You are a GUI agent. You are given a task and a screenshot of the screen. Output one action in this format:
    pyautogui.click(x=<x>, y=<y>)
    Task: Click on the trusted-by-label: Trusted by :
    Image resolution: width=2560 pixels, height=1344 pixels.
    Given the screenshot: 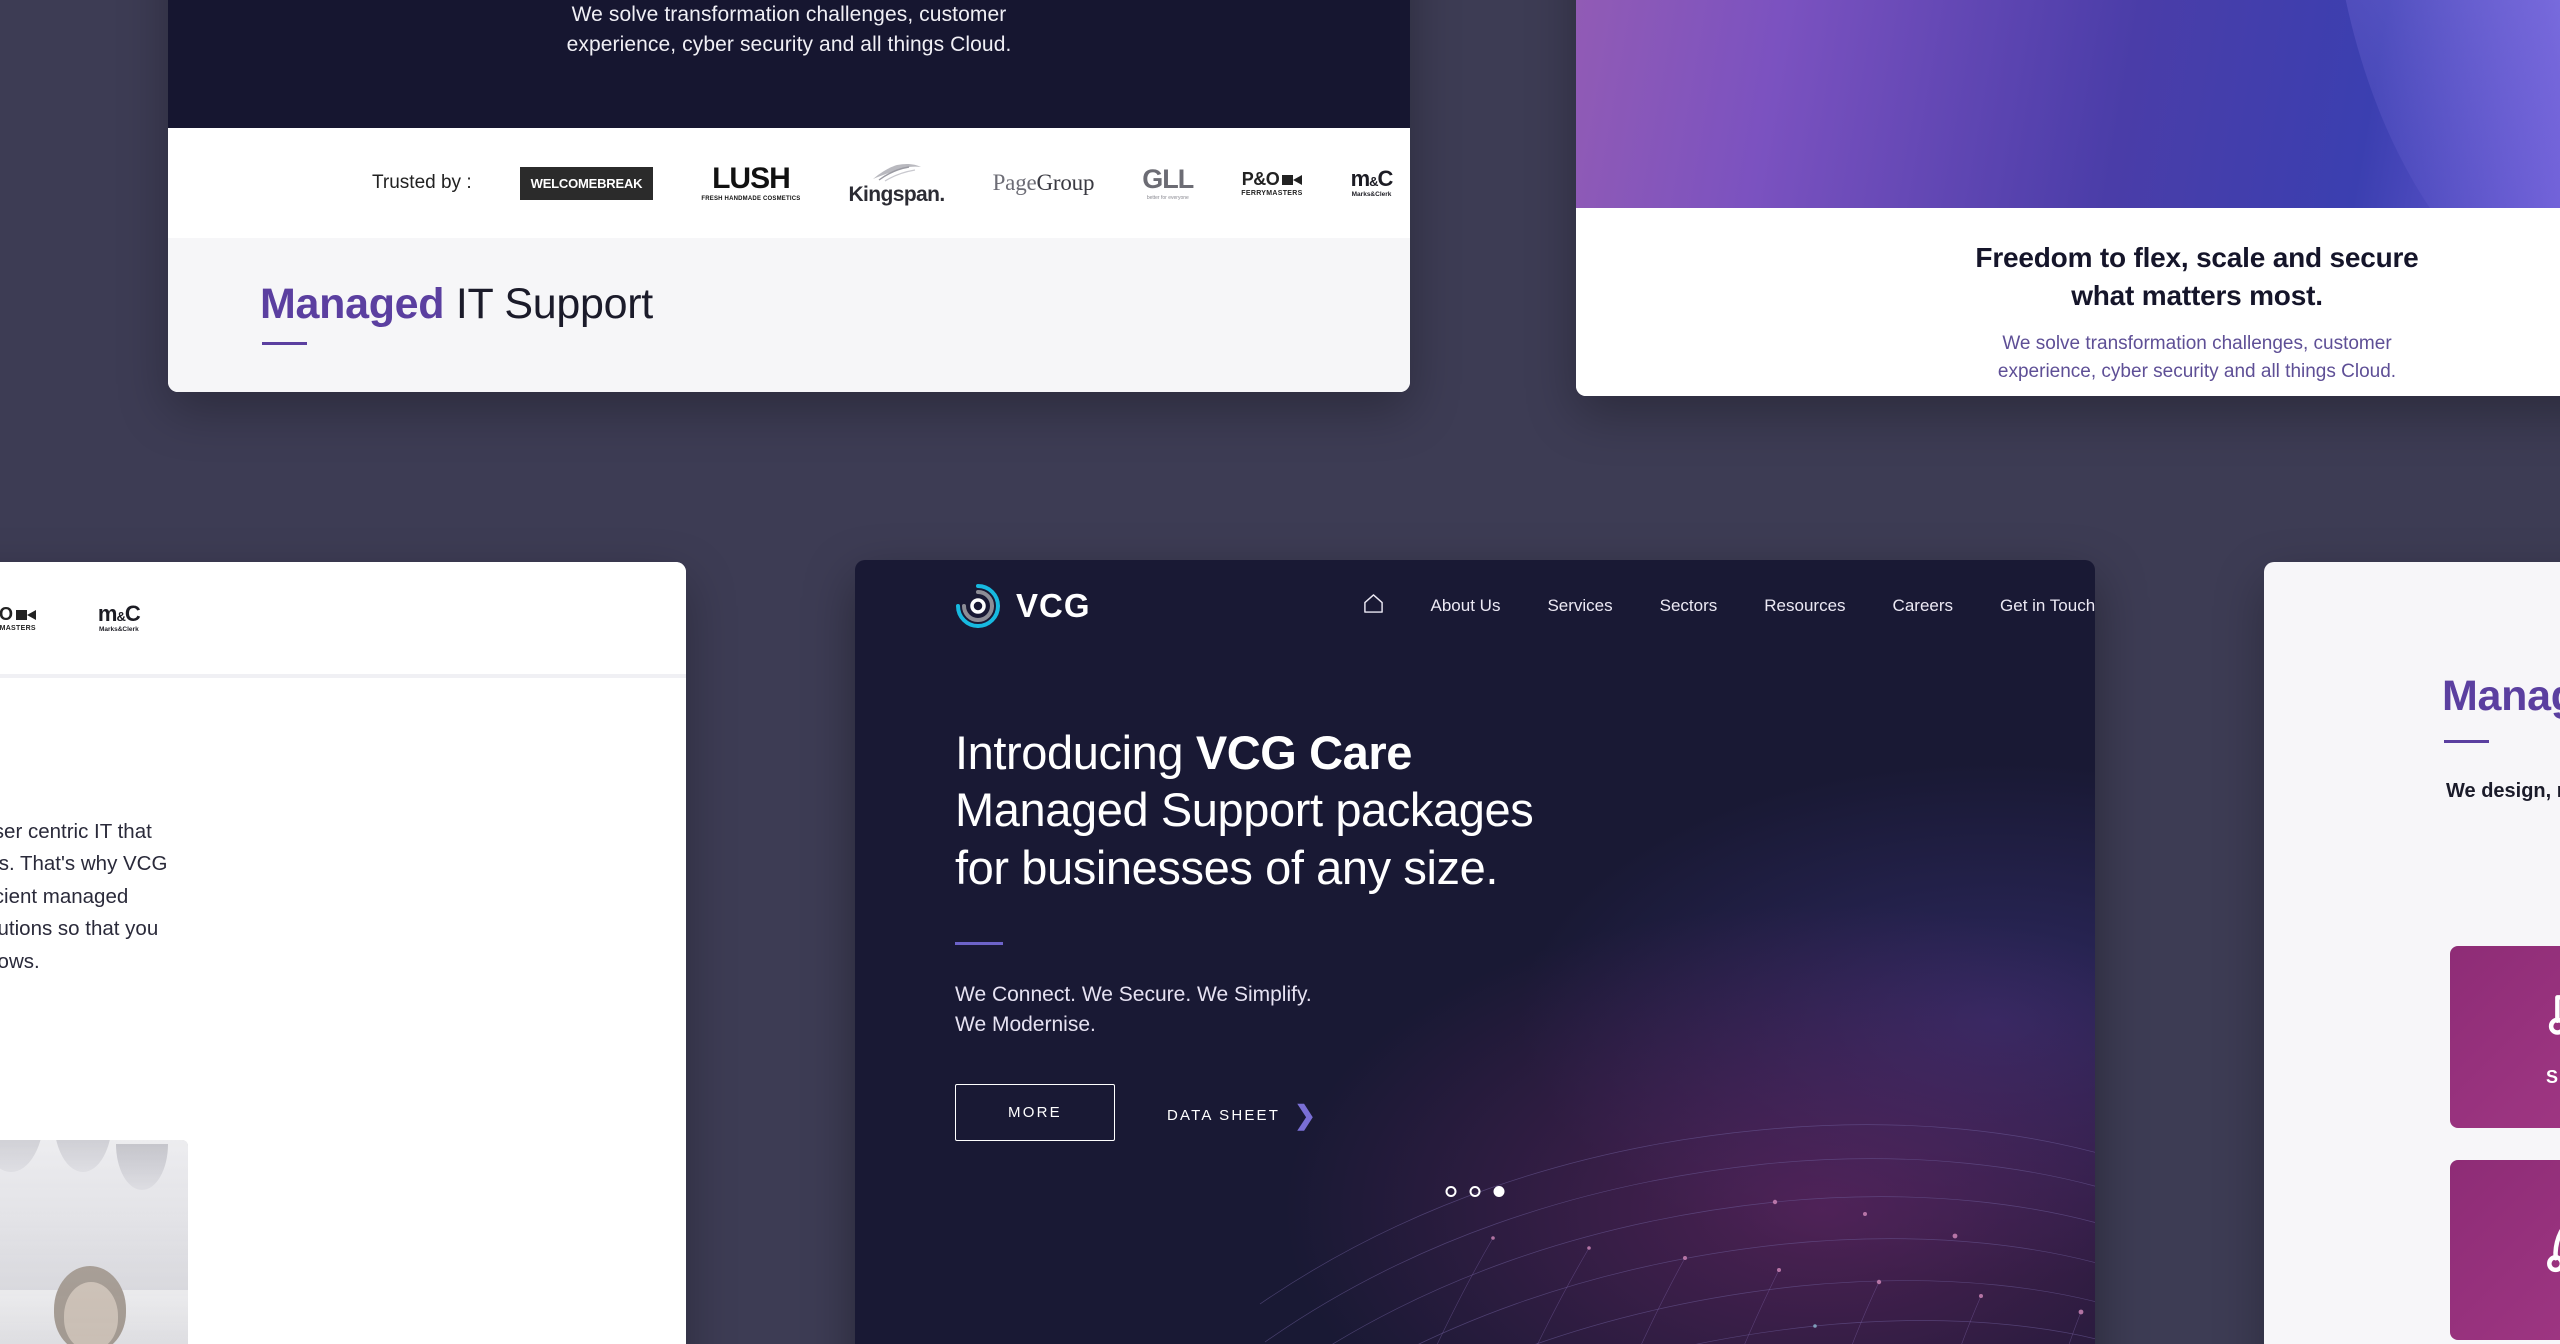 What is the action you would take?
    pyautogui.click(x=422, y=182)
    